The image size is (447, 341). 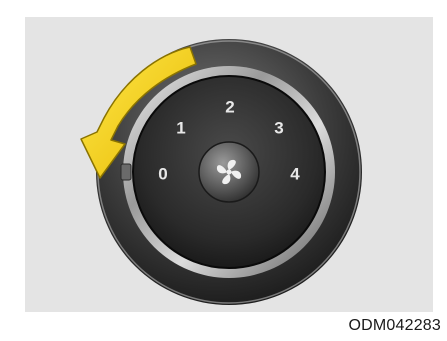 I want to click on dial-number-3: 3, so click(x=278, y=128).